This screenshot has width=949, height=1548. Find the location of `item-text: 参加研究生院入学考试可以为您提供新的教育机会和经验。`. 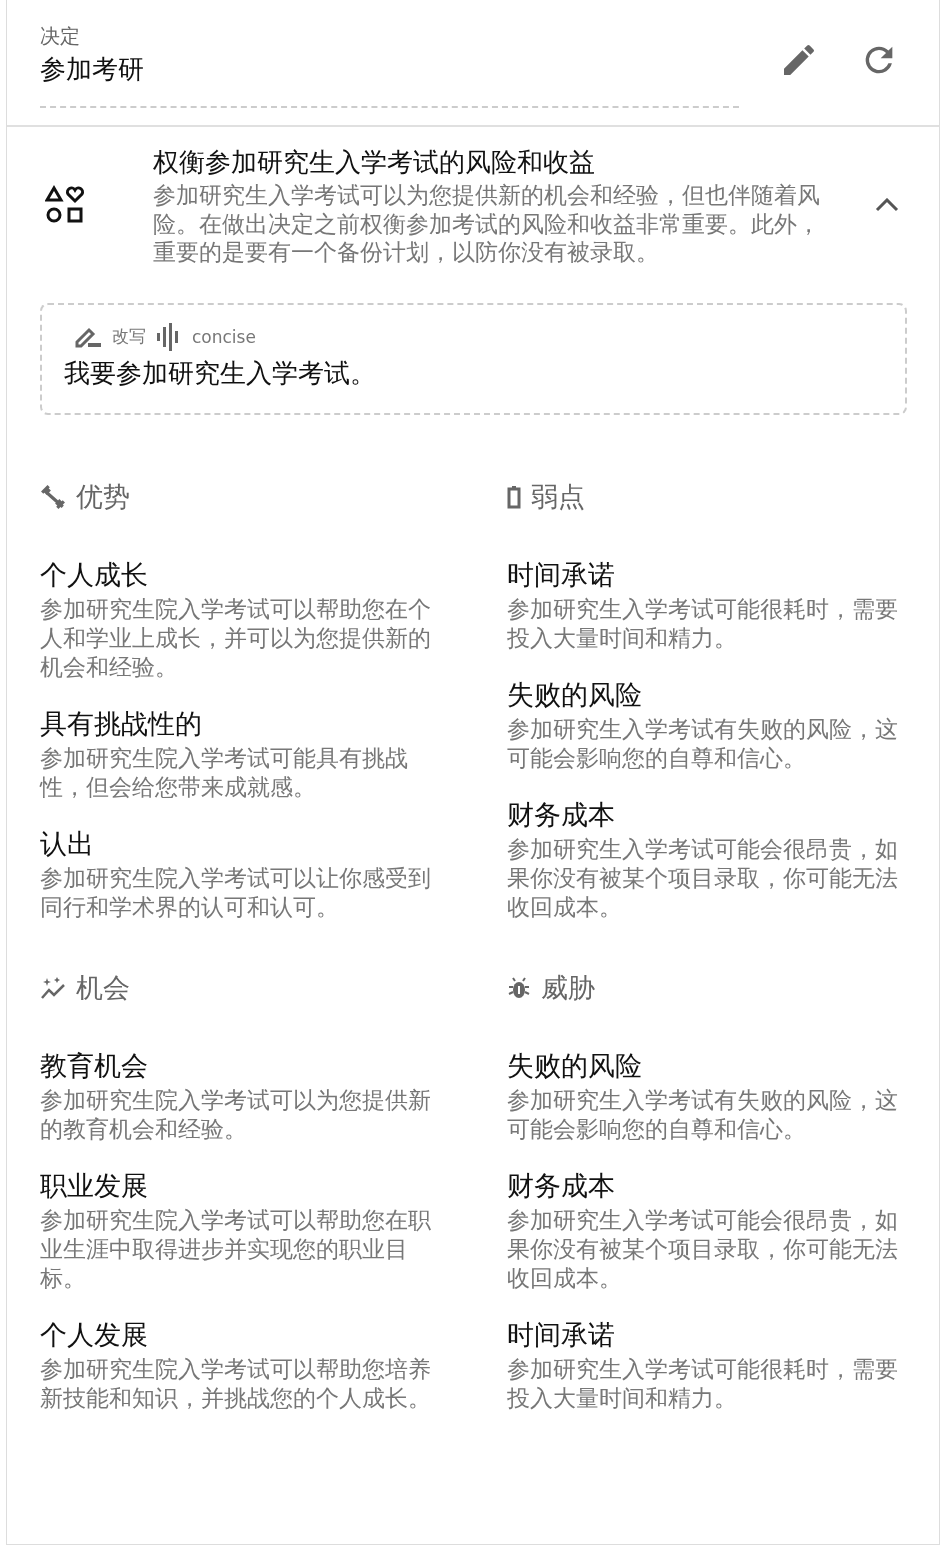

item-text: 参加研究生院入学考试可以为您提供新的教育机会和经验。 is located at coordinates (236, 1114).